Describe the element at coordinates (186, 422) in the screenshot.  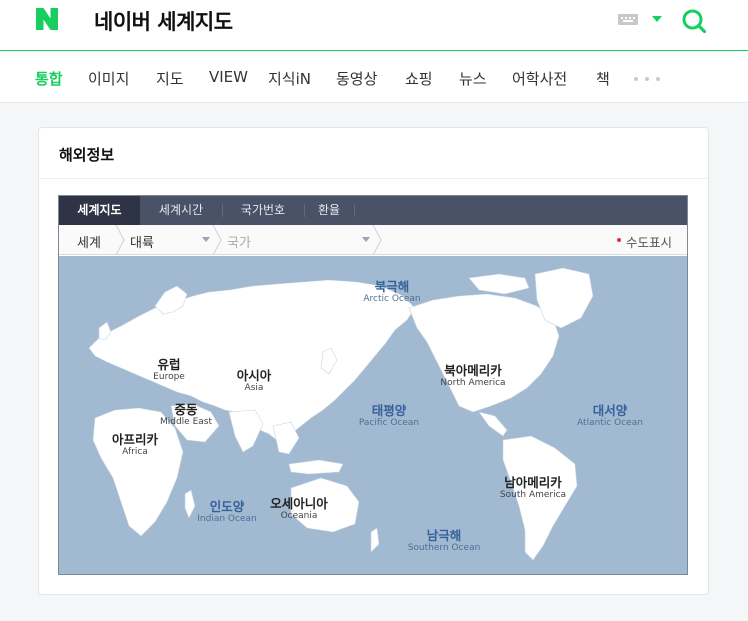
I see `continent-name-en: Middle East` at that location.